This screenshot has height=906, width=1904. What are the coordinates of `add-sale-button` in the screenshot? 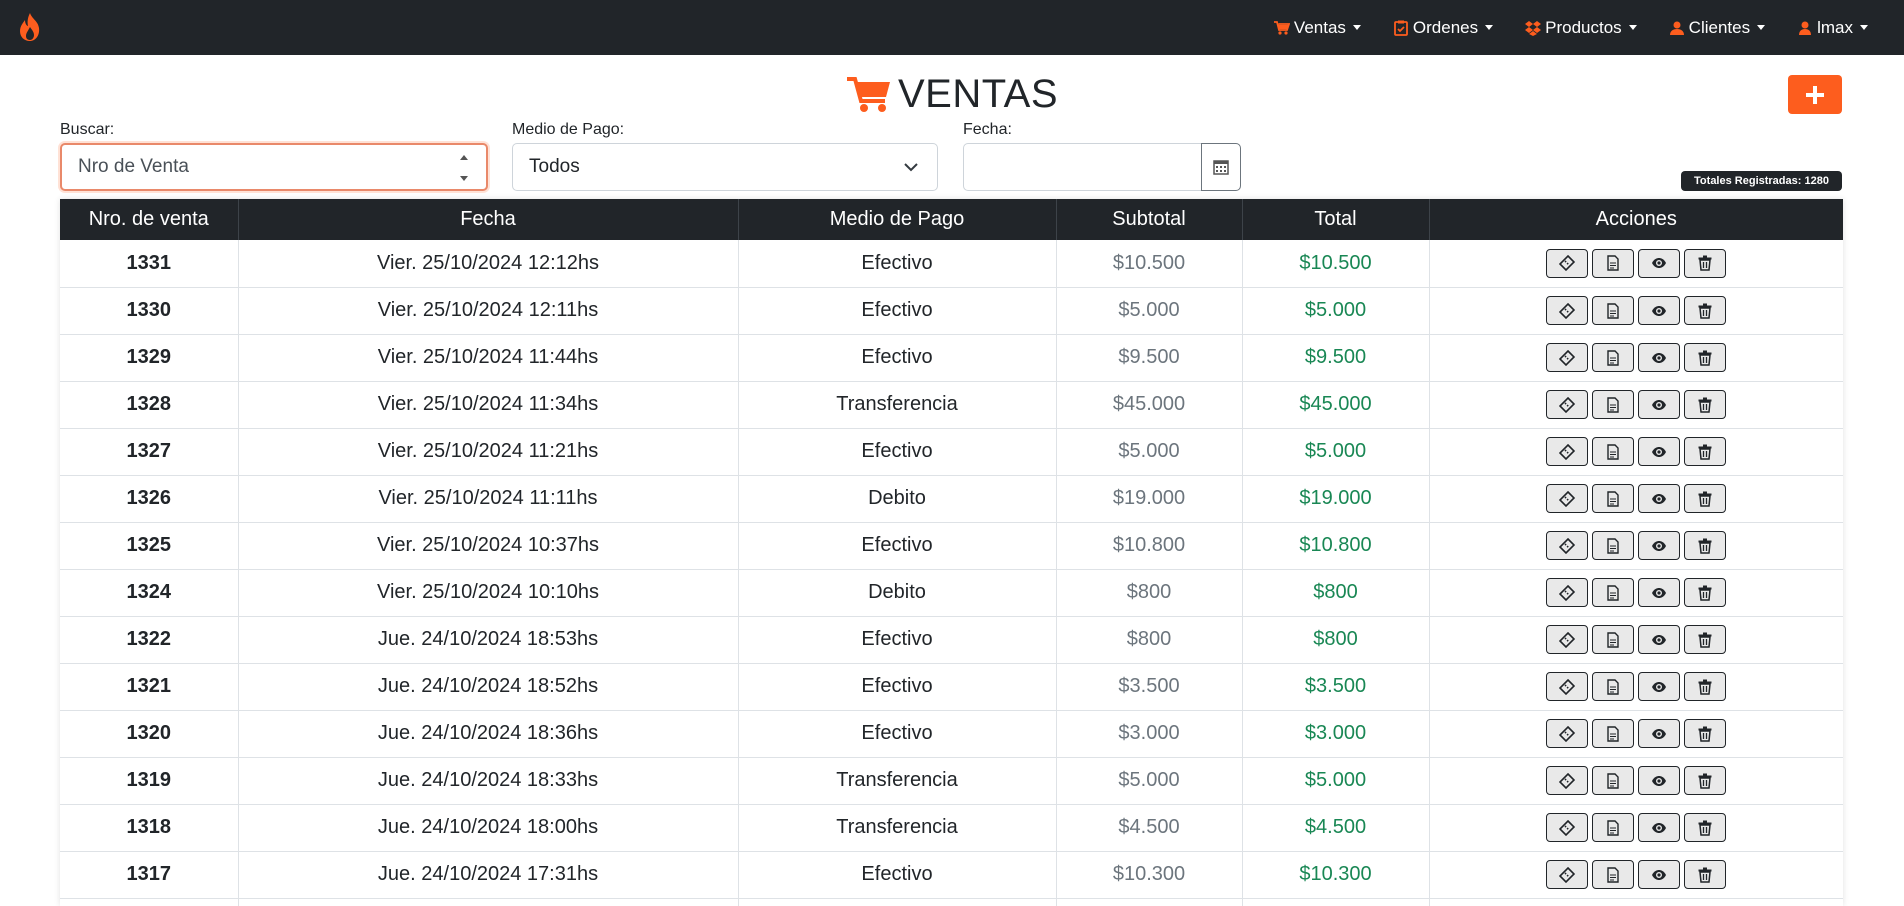 It's located at (1815, 94).